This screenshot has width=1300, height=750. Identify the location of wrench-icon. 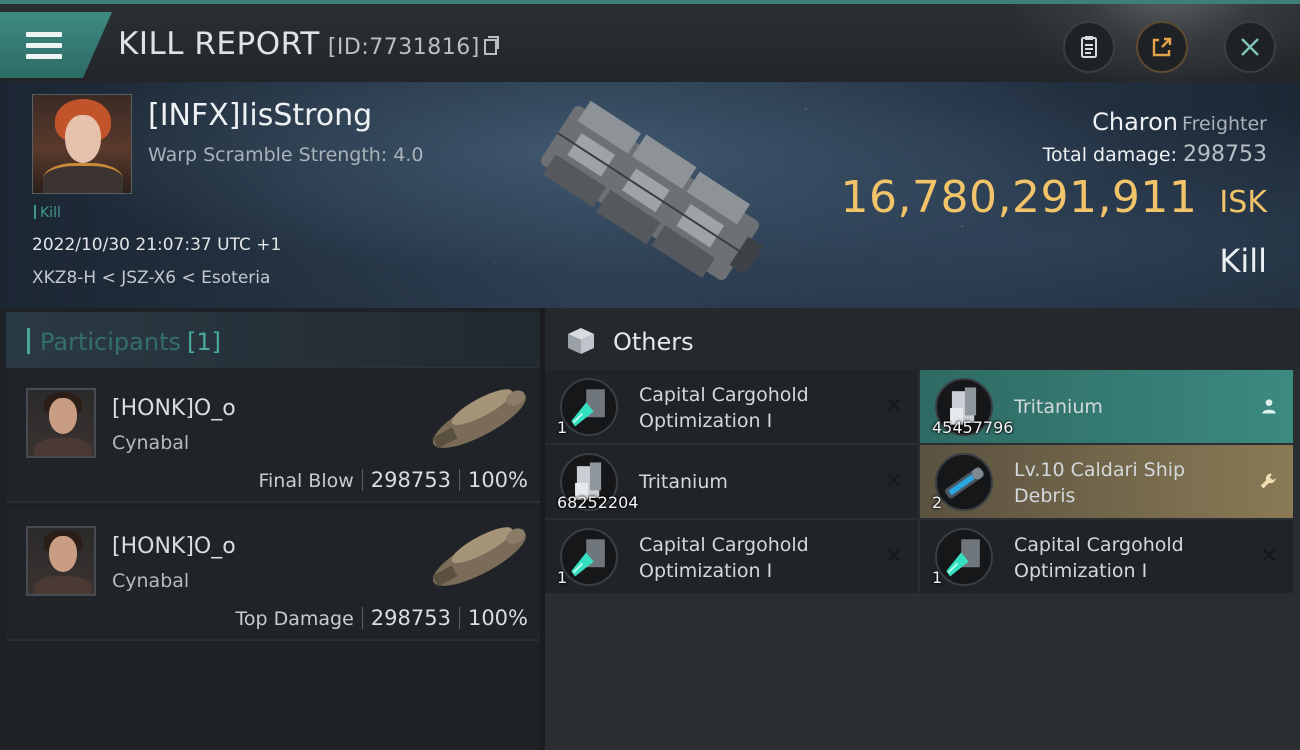
(1269, 481).